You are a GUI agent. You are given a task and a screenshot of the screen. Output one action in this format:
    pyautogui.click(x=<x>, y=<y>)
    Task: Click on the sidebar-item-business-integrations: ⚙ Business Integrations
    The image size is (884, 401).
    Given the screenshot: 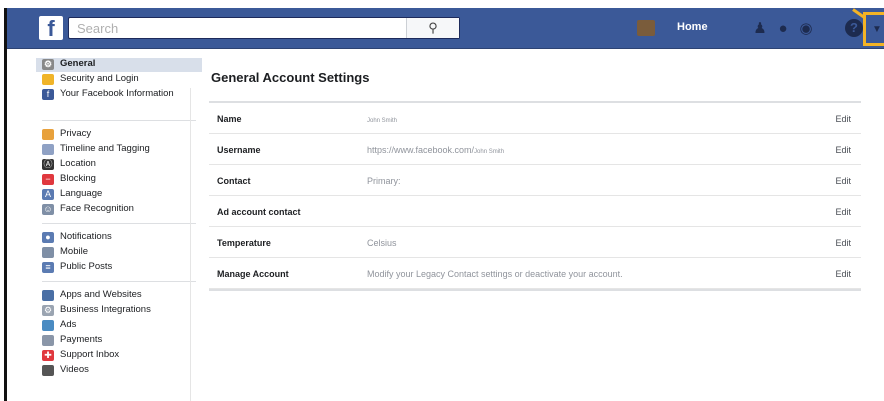 What is the action you would take?
    pyautogui.click(x=119, y=311)
    